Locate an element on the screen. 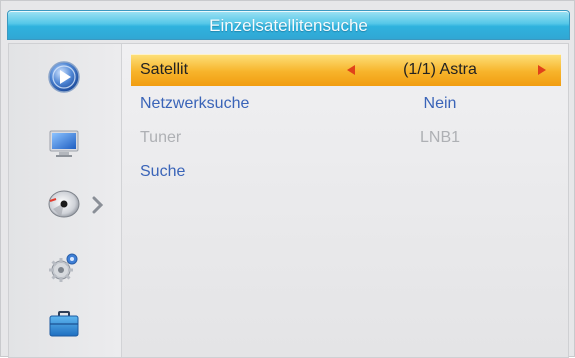 The height and width of the screenshot is (358, 575). sidebar-item-tv is located at coordinates (64, 143).